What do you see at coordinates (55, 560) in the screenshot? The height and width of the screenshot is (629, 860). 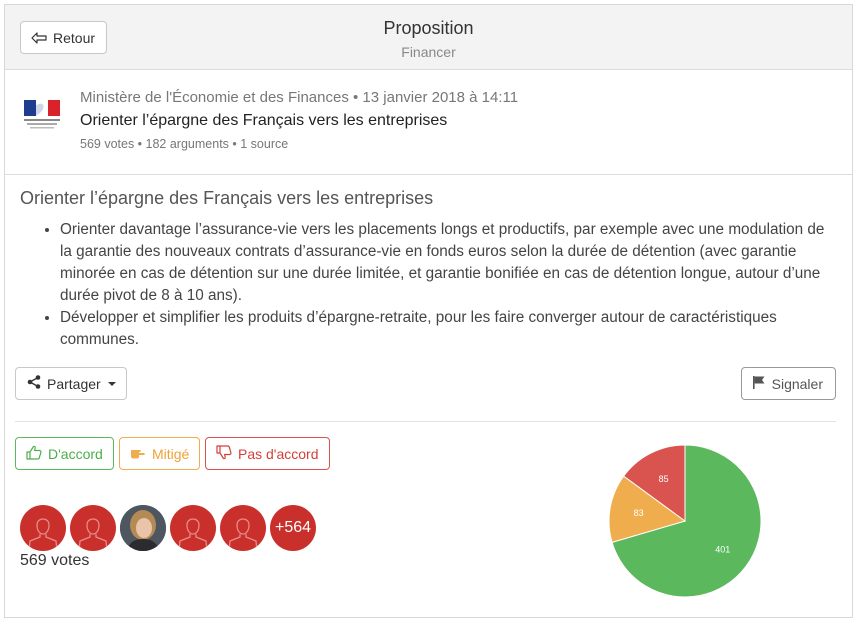 I see `vote-count: 569 votes` at bounding box center [55, 560].